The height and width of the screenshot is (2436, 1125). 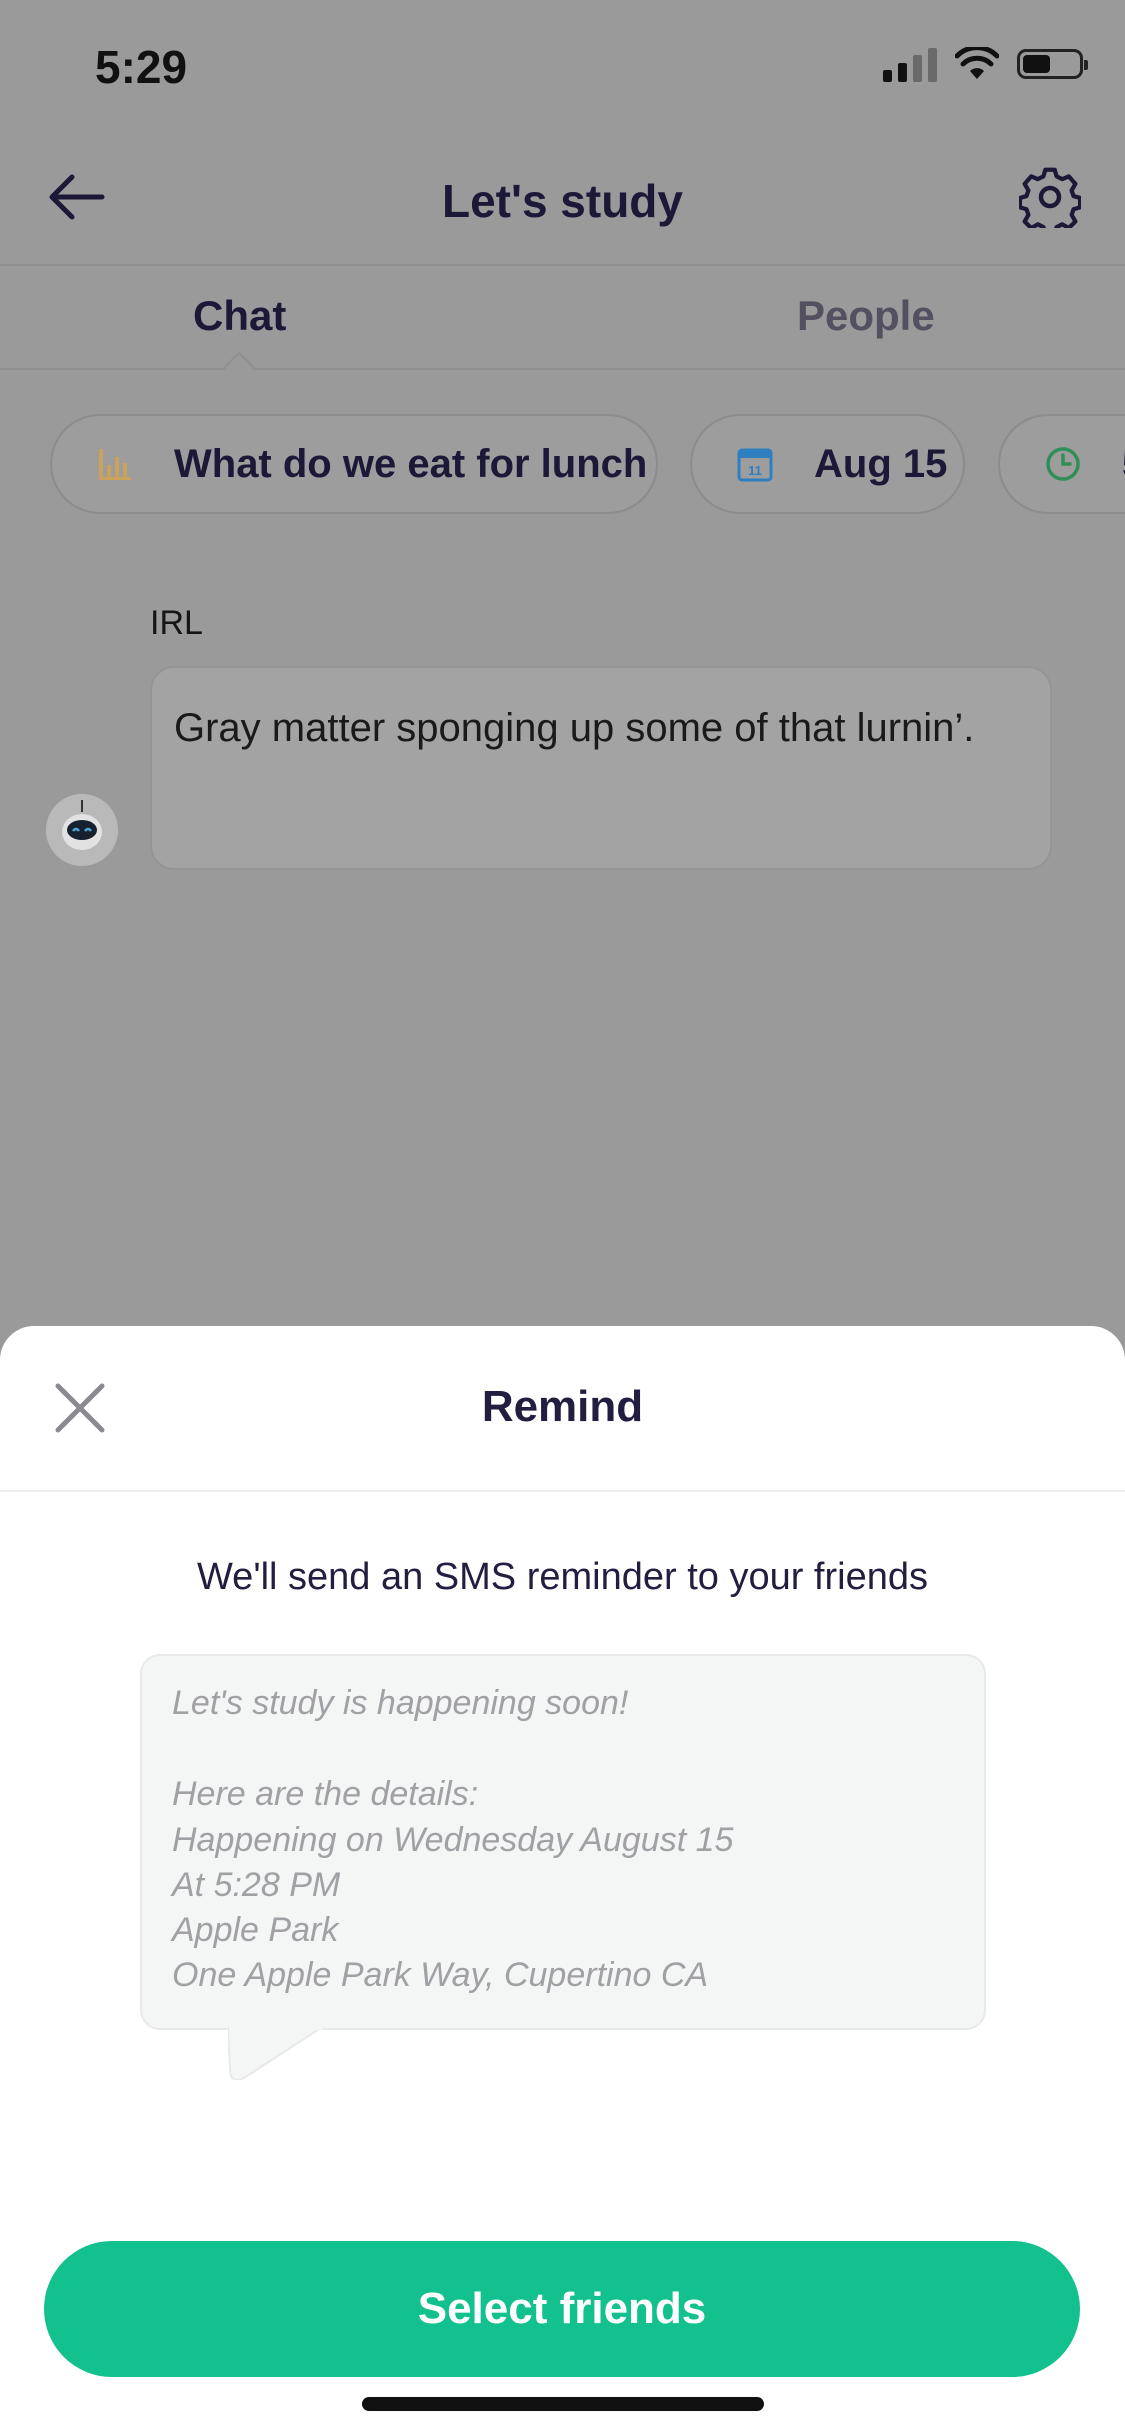 What do you see at coordinates (325, 1794) in the screenshot?
I see `sms-line: Here are the details:` at bounding box center [325, 1794].